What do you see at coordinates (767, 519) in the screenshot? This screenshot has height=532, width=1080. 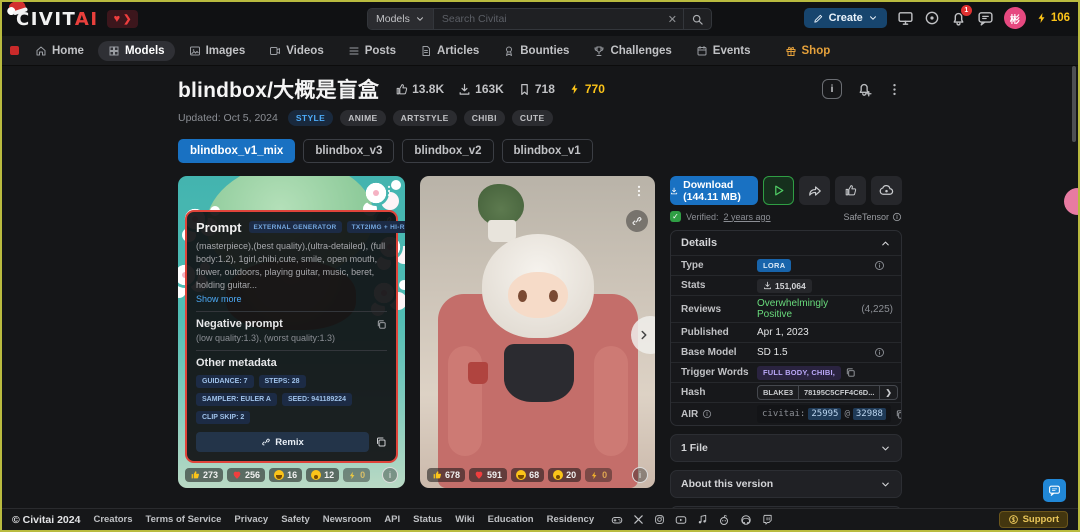 I see `twitch-icon` at bounding box center [767, 519].